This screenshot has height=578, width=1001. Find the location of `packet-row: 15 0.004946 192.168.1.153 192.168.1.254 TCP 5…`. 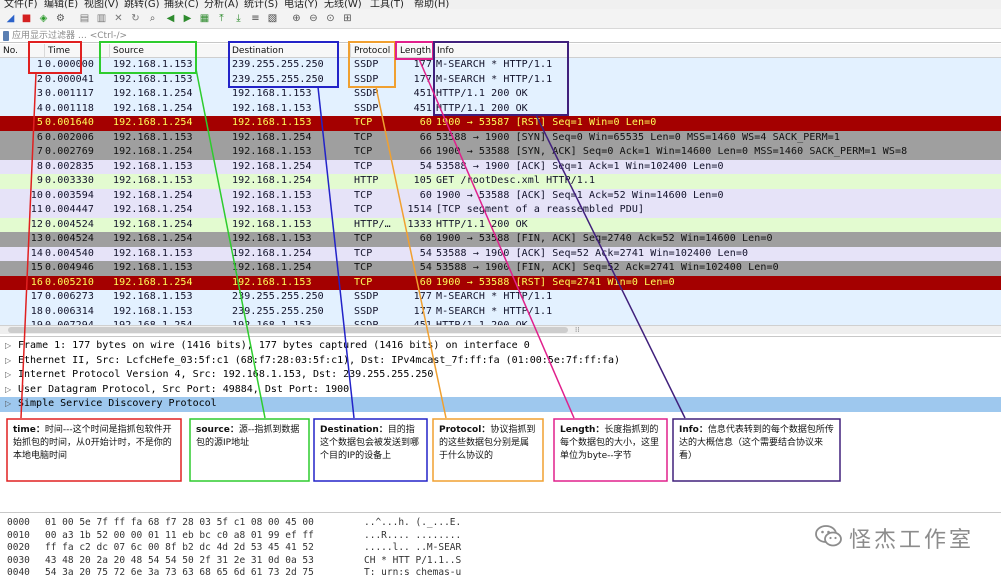

packet-row: 15 0.004946 192.168.1.153 192.168.1.254 TCP 5… is located at coordinates (500, 268).